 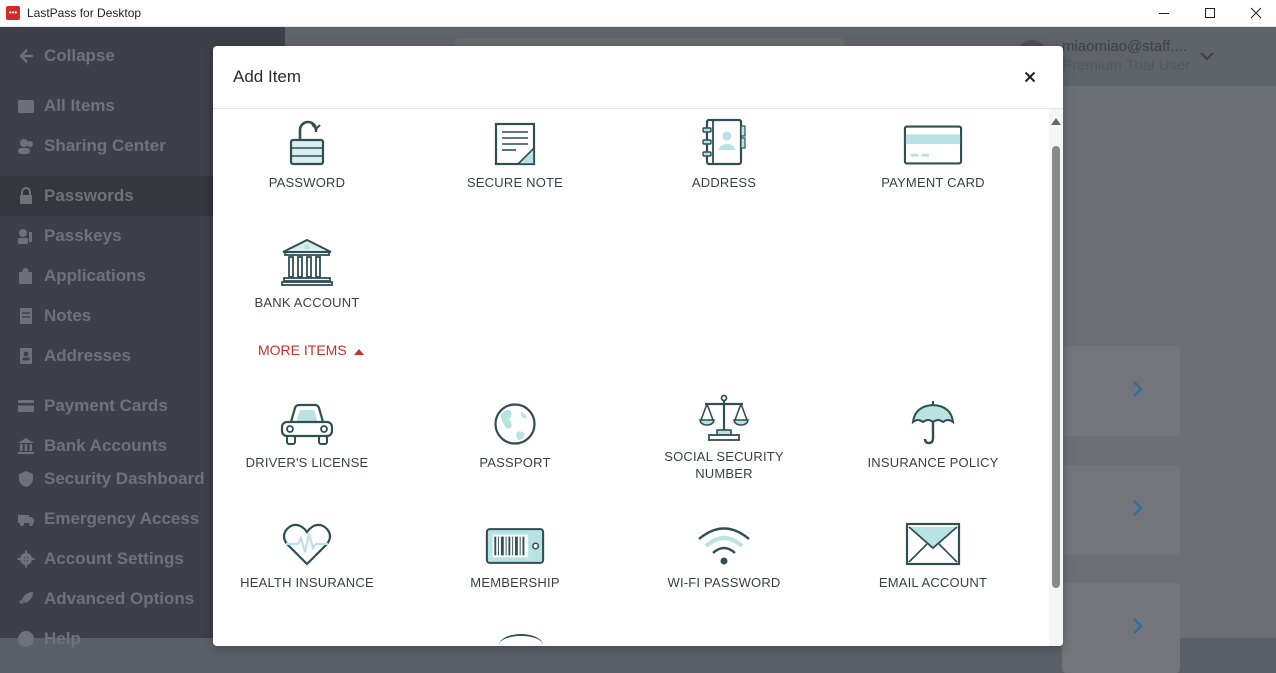 I want to click on sidebar-item-label: Security Dashboard, so click(x=124, y=478).